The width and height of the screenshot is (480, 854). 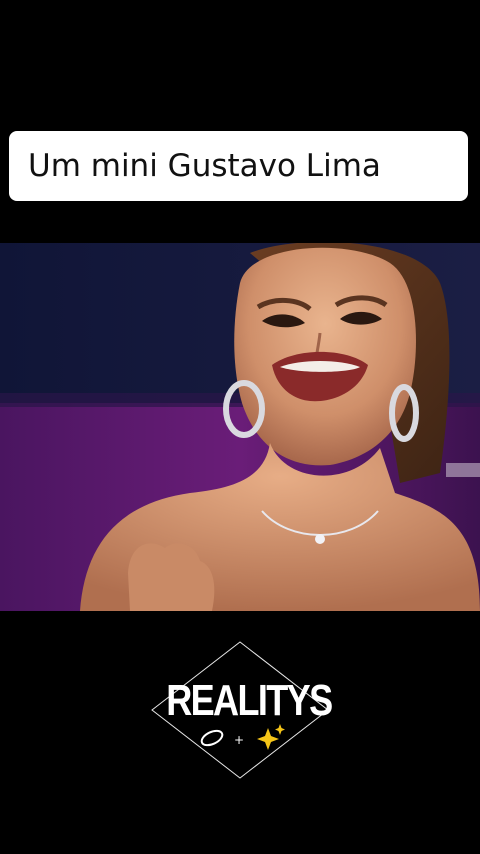 What do you see at coordinates (212, 738) in the screenshot?
I see `ring-icon` at bounding box center [212, 738].